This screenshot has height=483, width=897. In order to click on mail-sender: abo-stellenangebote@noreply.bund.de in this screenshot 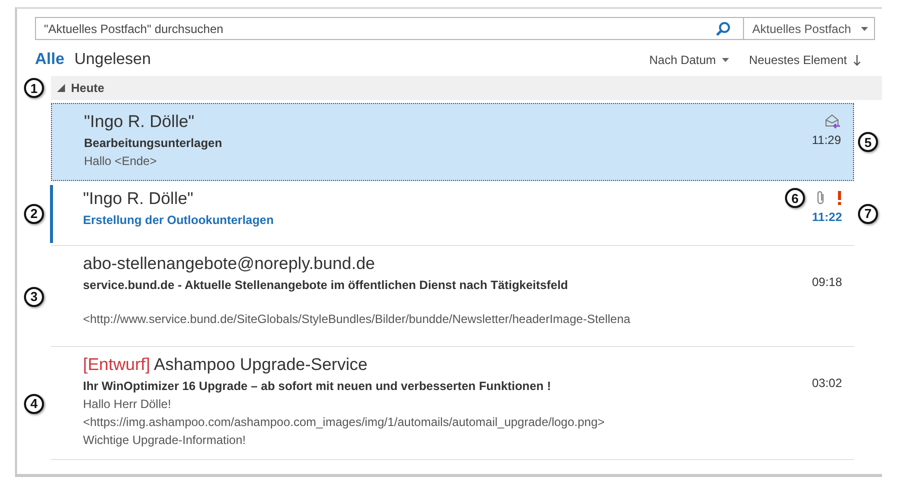, I will do `click(229, 264)`.